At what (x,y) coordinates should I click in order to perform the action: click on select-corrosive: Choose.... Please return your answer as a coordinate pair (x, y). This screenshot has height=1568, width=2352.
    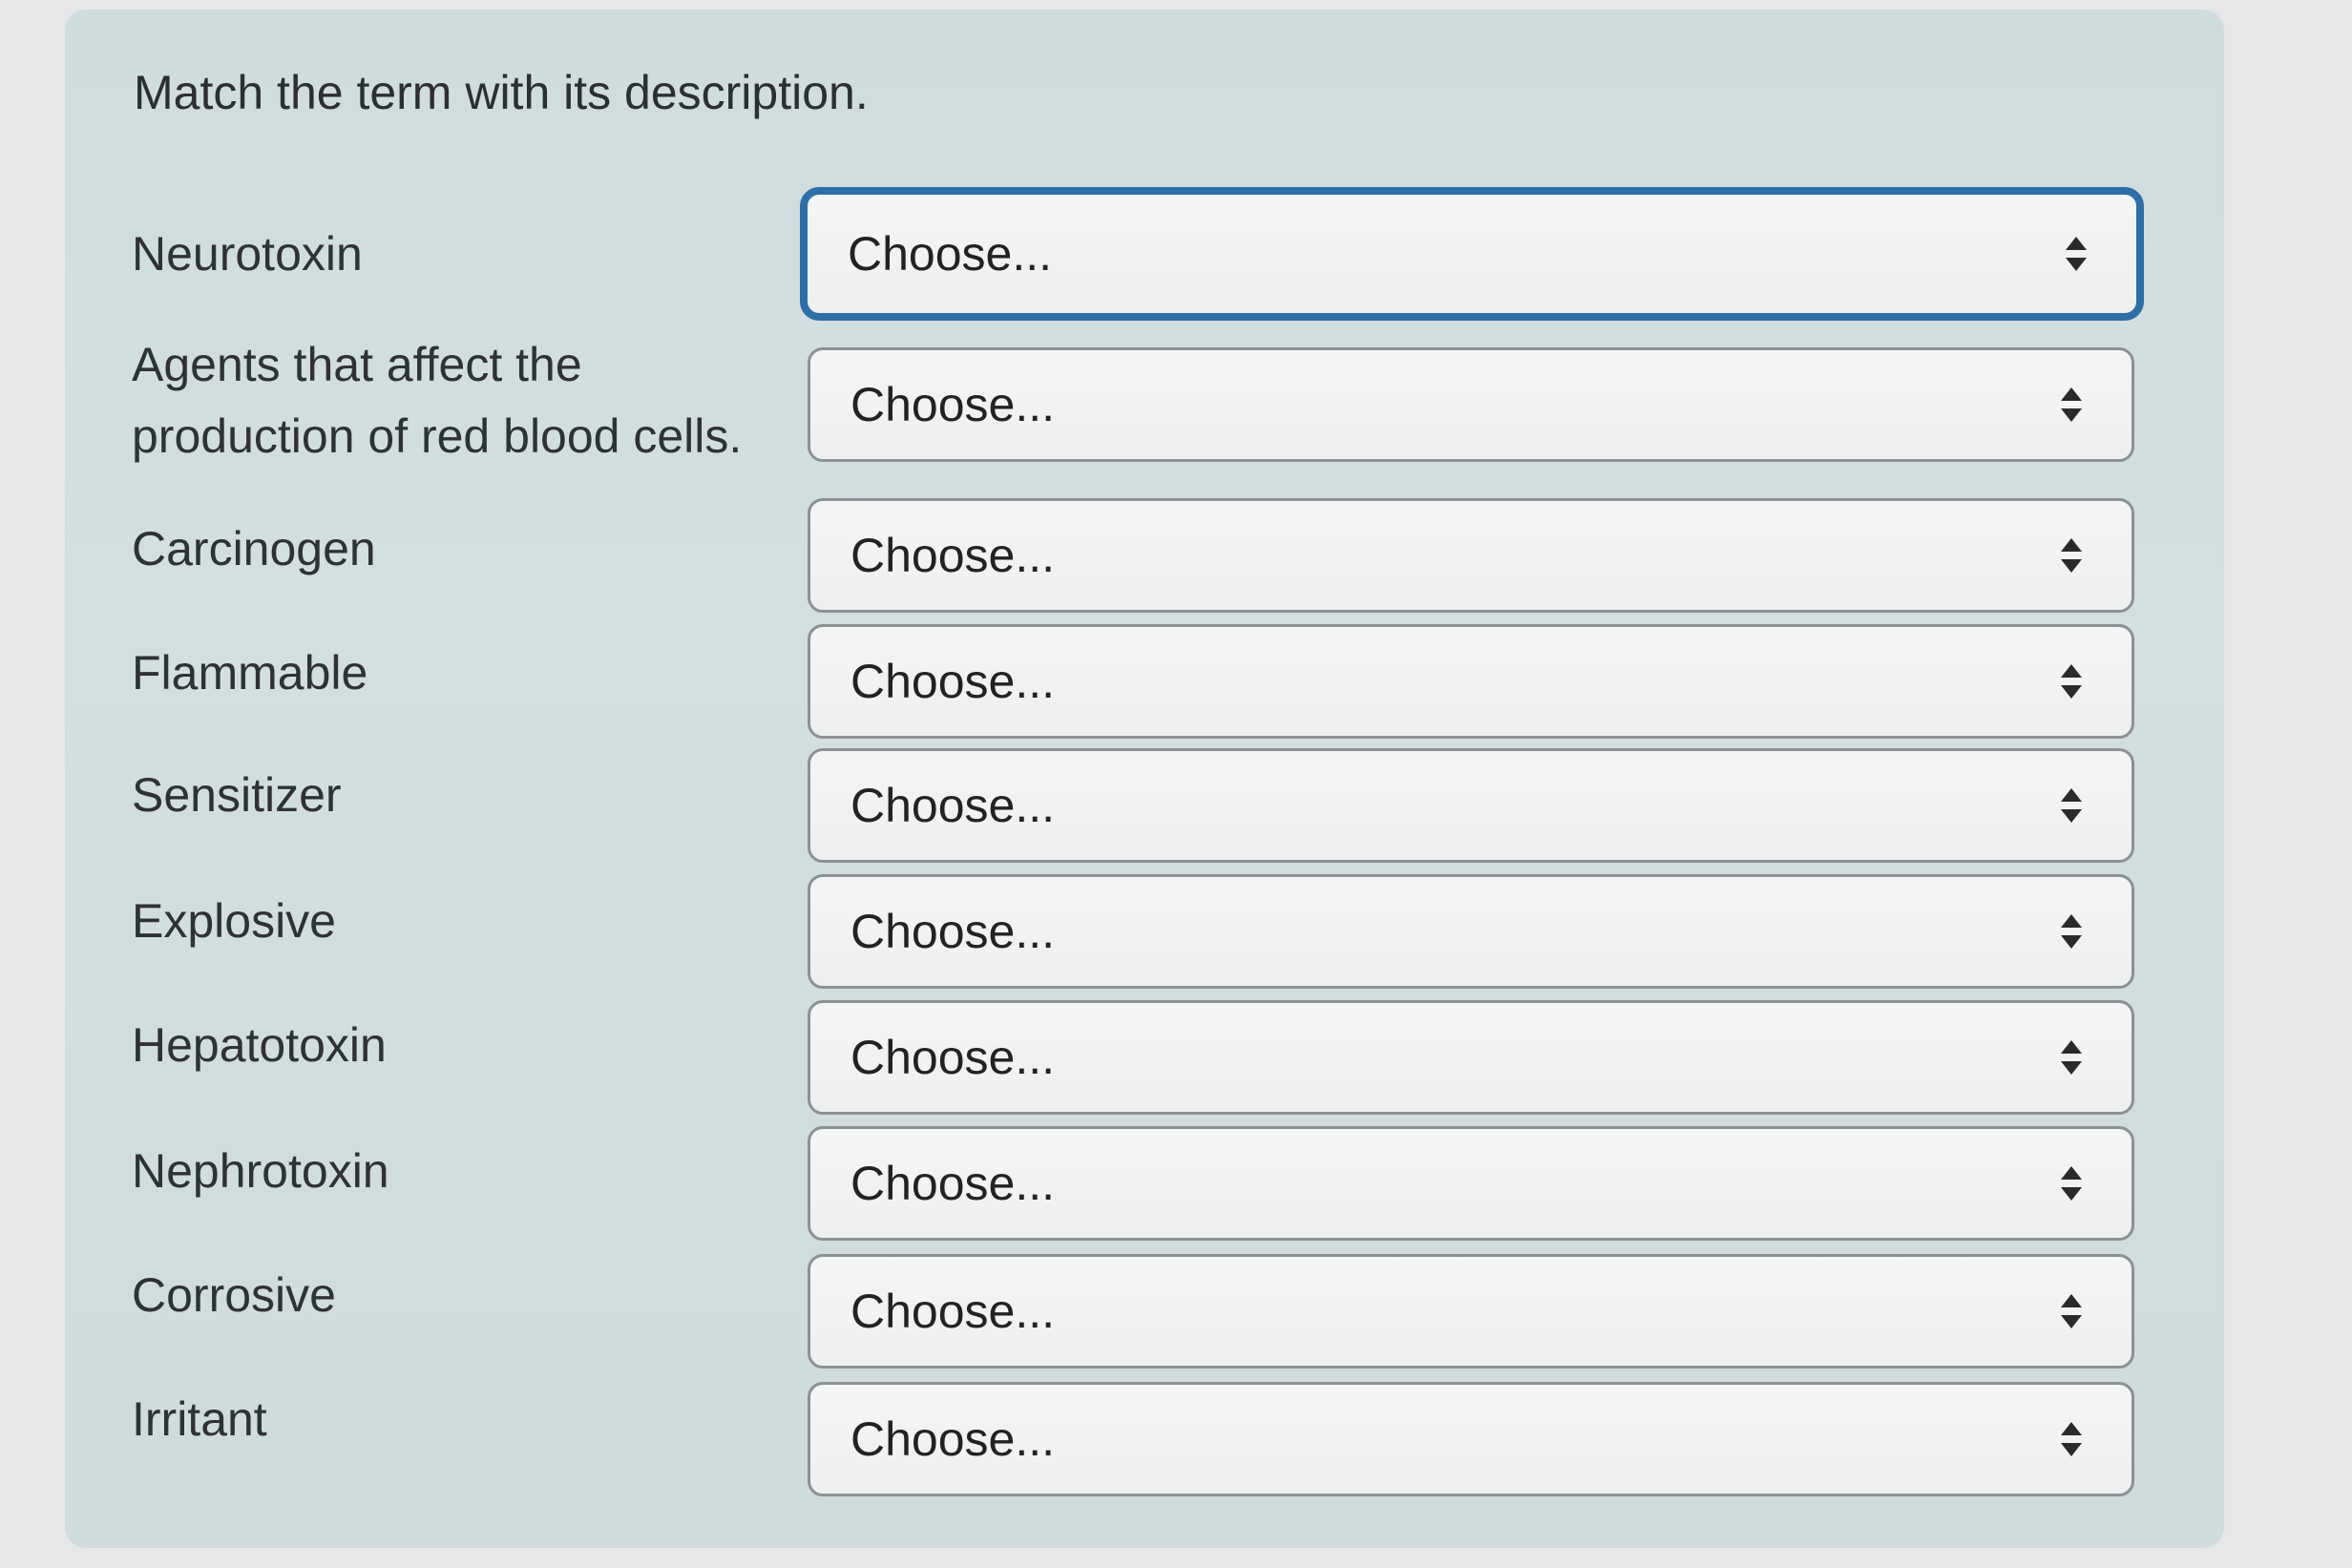
    Looking at the image, I should click on (1471, 1312).